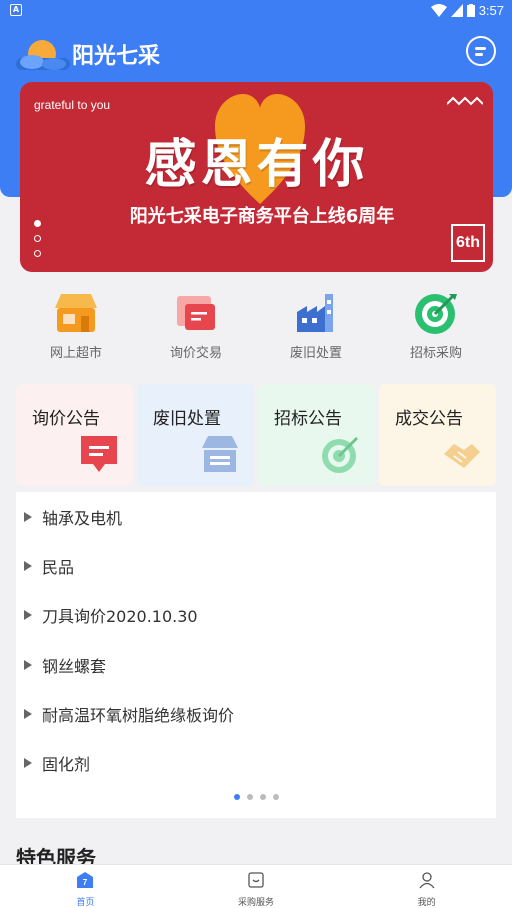  Describe the element at coordinates (256, 565) in the screenshot. I see `list-item: 民品` at that location.